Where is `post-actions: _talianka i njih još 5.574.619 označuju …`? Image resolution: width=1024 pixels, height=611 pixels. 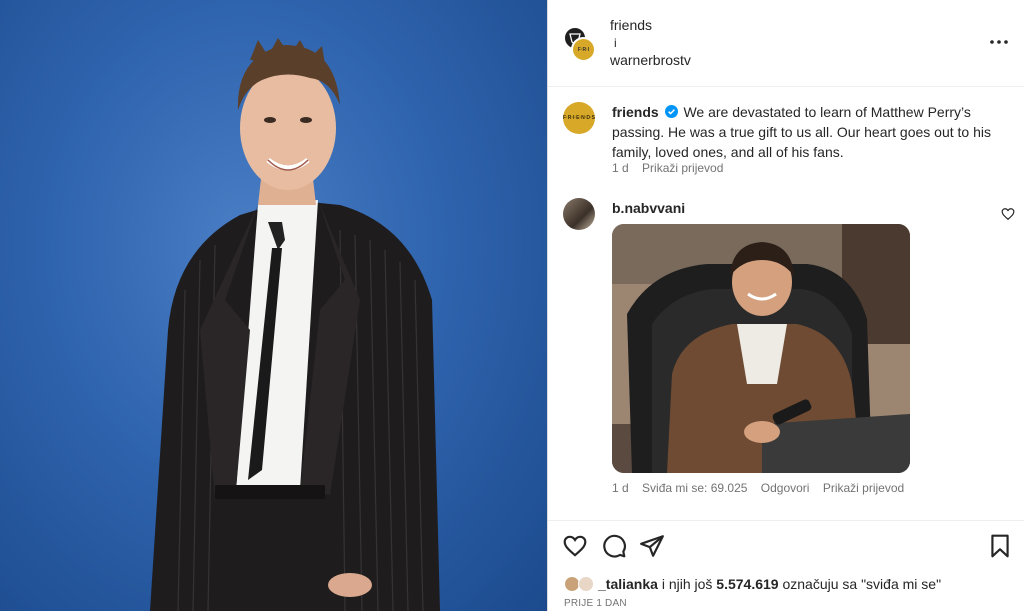 post-actions: _talianka i njih još 5.574.619 označuju … is located at coordinates (786, 565).